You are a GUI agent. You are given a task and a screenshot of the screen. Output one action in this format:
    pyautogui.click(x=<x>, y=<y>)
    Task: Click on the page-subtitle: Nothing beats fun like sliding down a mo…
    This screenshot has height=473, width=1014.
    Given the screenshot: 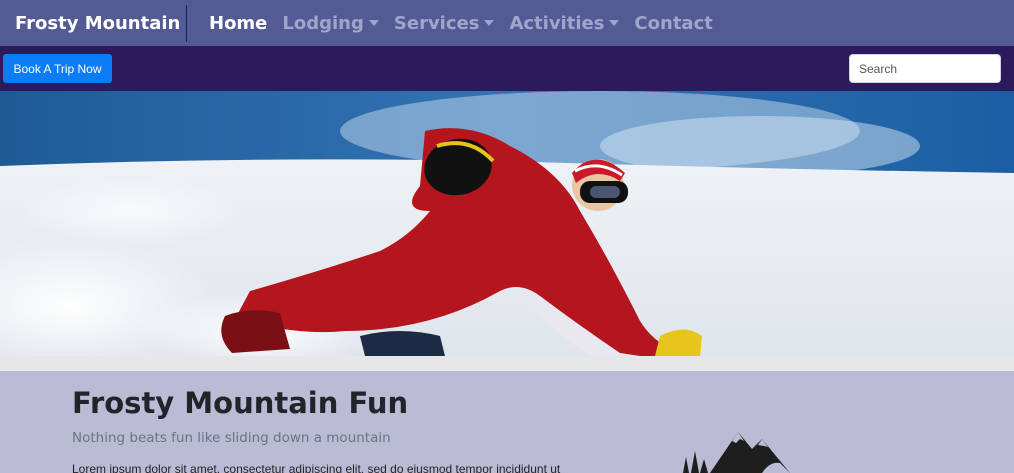 What is the action you would take?
    pyautogui.click(x=231, y=438)
    